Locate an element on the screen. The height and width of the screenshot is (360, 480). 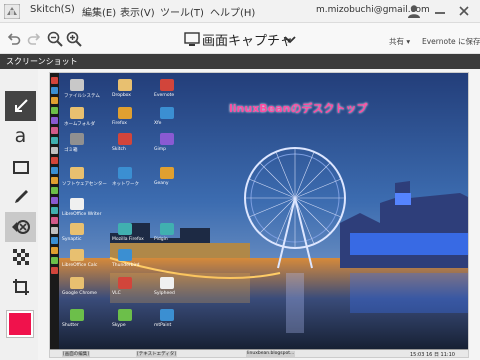
color-picker-swatch is located at coordinates (20, 324).